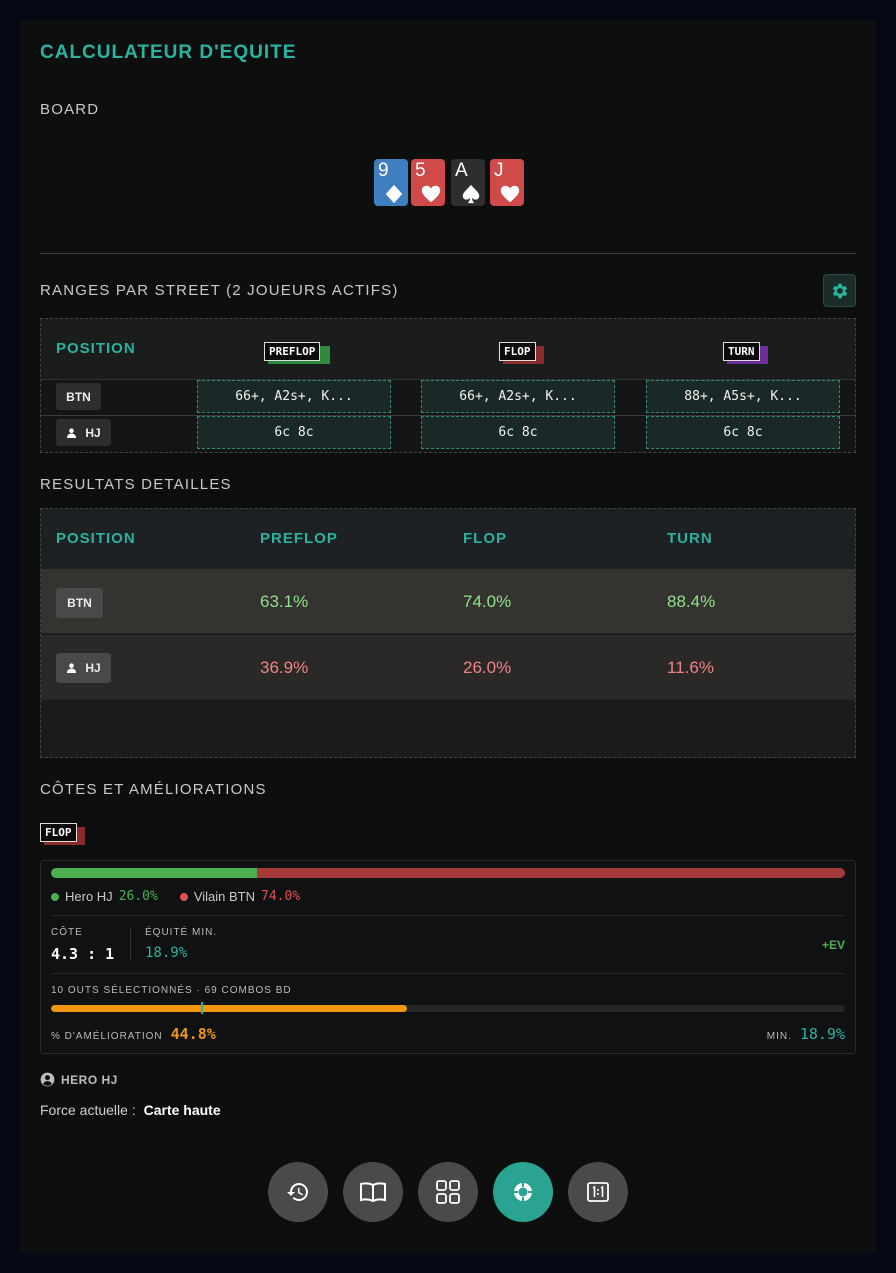 Image resolution: width=896 pixels, height=1273 pixels. What do you see at coordinates (518, 432) in the screenshot?
I see `range-cell-hj-flop: 6c 8c` at bounding box center [518, 432].